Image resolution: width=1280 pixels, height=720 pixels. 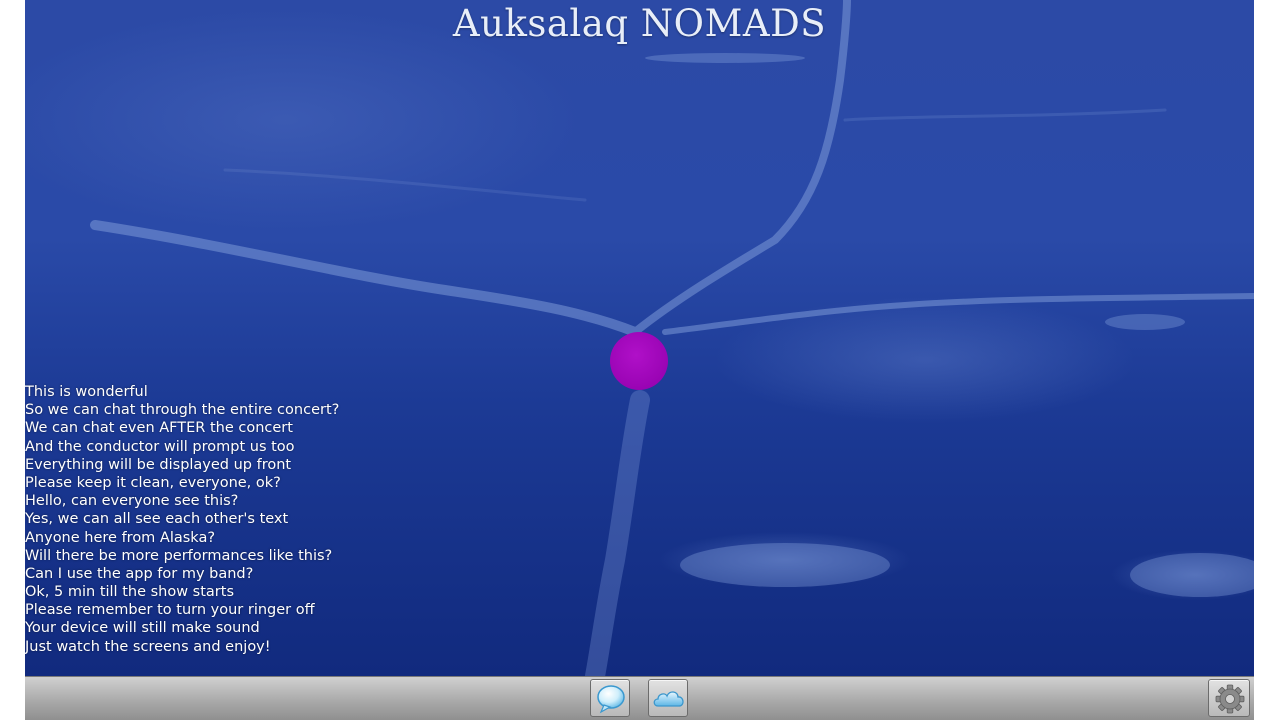 I want to click on chat-message: And the conductor will prompt us too, so click(x=160, y=446).